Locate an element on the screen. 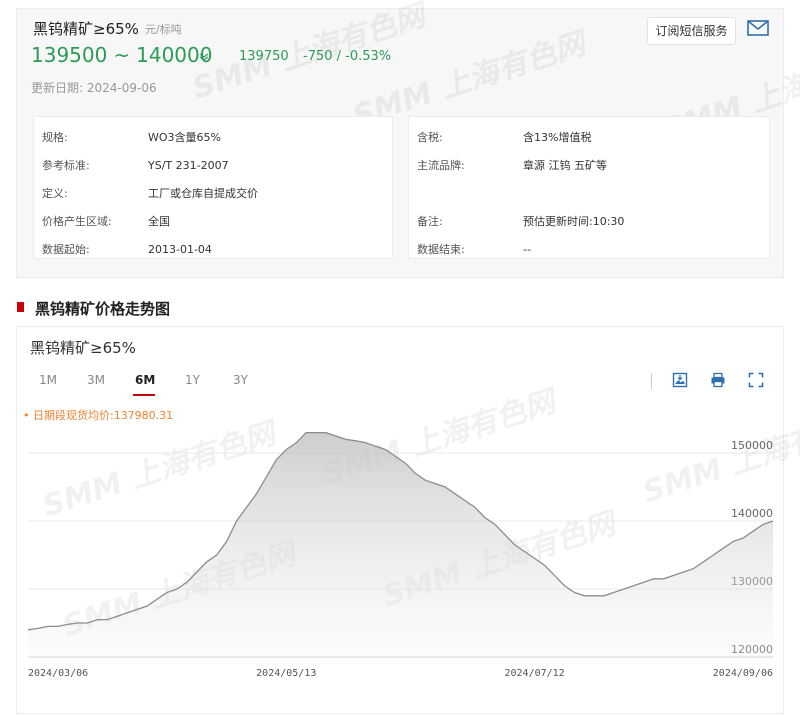 The height and width of the screenshot is (715, 800). x-tick-label: 2024/03/06 is located at coordinates (58, 673).